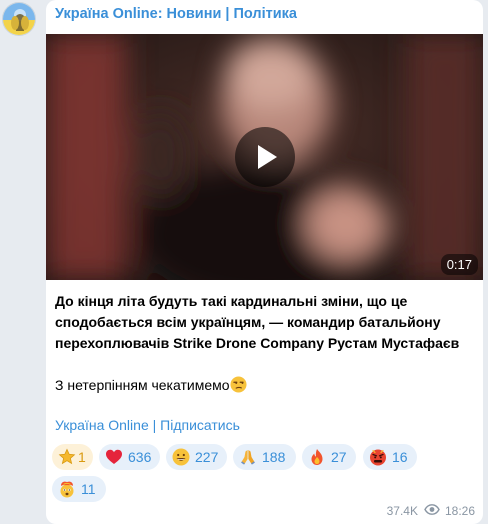 This screenshot has width=488, height=524. I want to click on reaction-pray: 188, so click(264, 457).